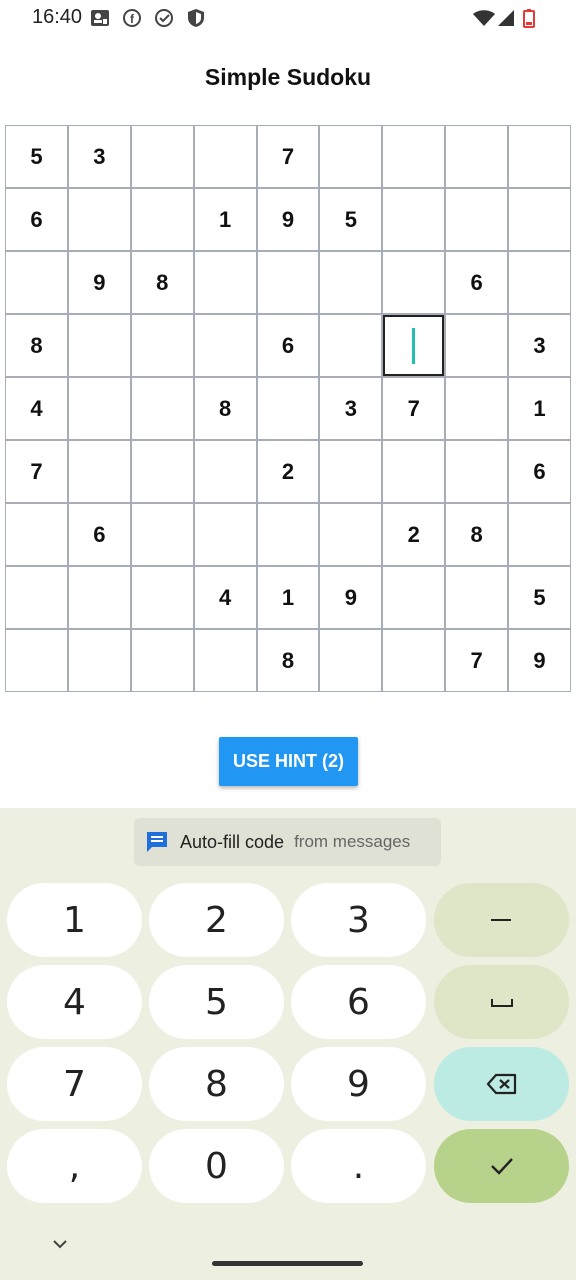 This screenshot has height=1280, width=576. I want to click on key-space, so click(501, 1002).